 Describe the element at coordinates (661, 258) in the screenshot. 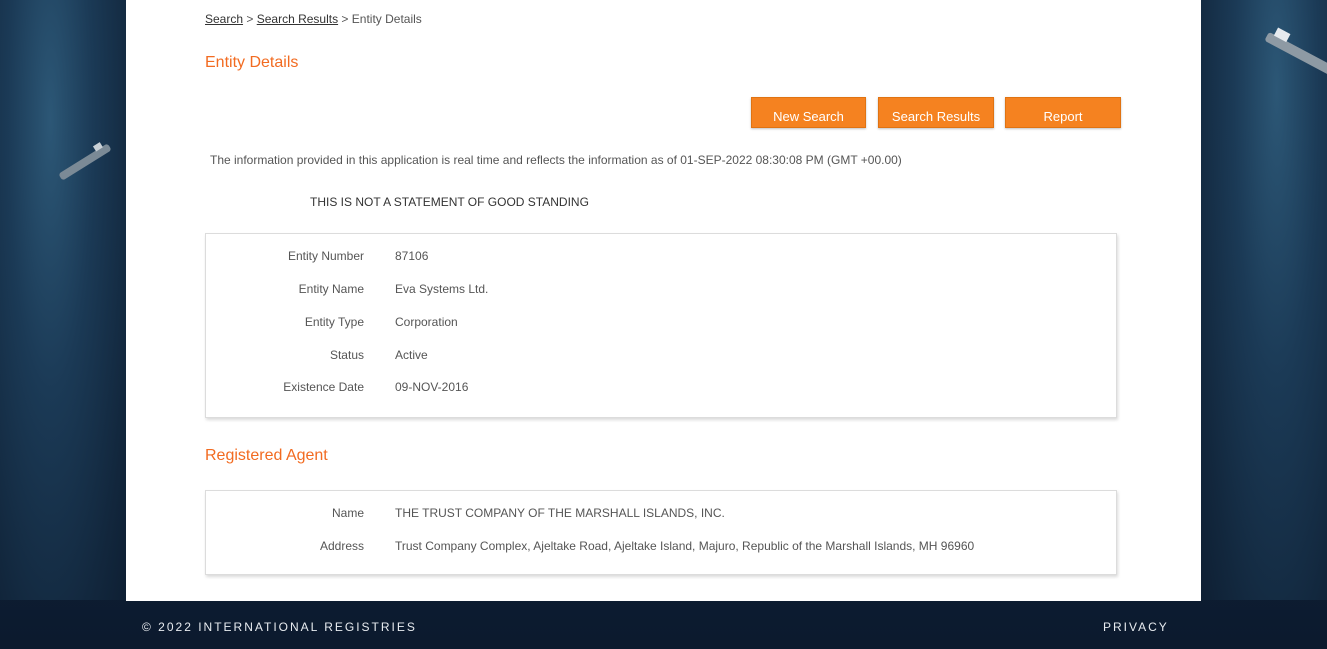

I see `entity-number-row: Entity Number 87106` at that location.